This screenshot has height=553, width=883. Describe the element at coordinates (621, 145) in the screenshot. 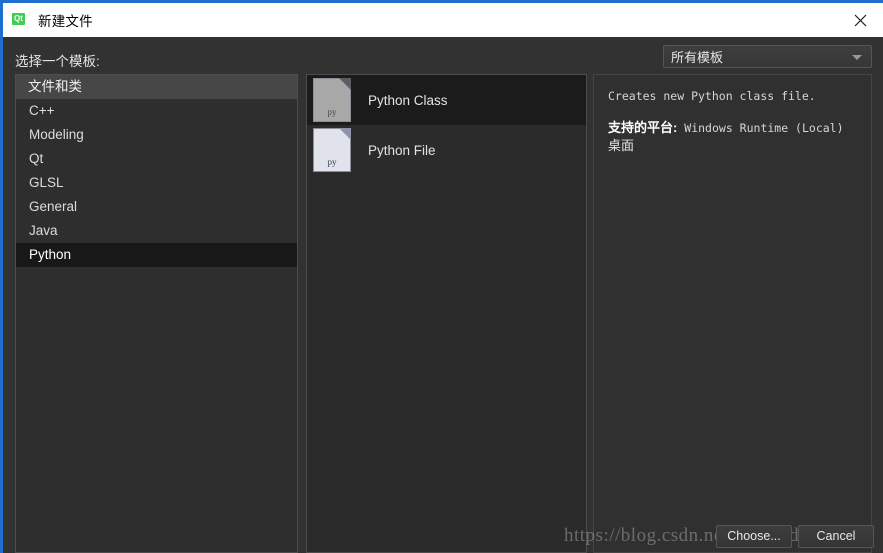

I see `supported-platforms-value-second: 桌面` at that location.